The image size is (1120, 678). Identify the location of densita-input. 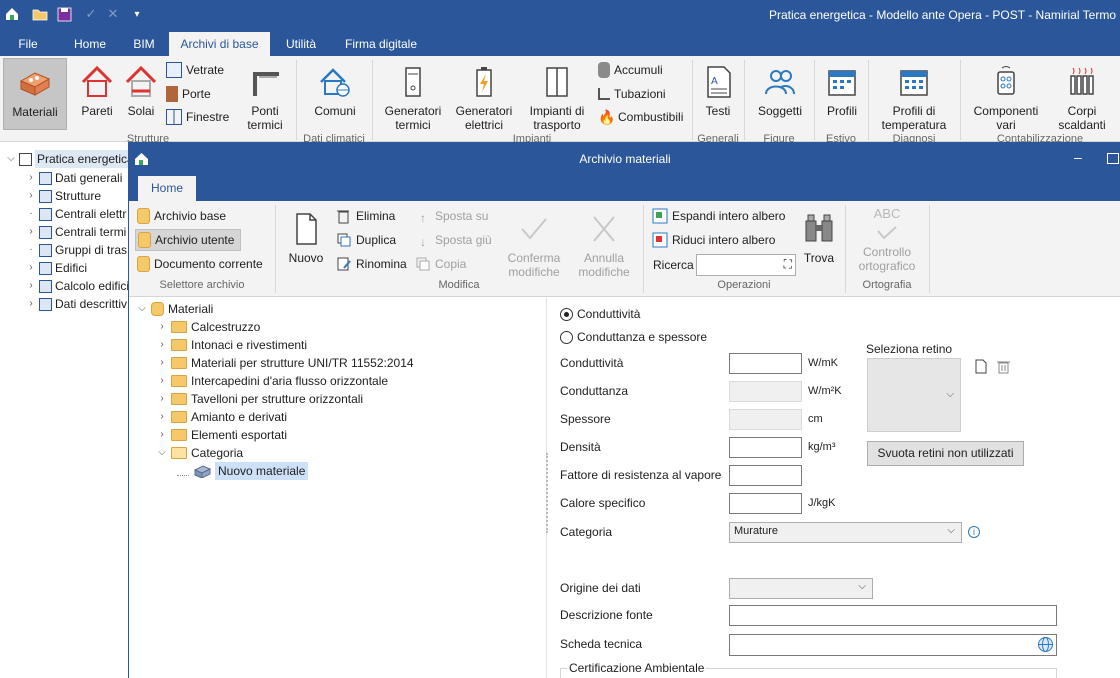
(765, 447).